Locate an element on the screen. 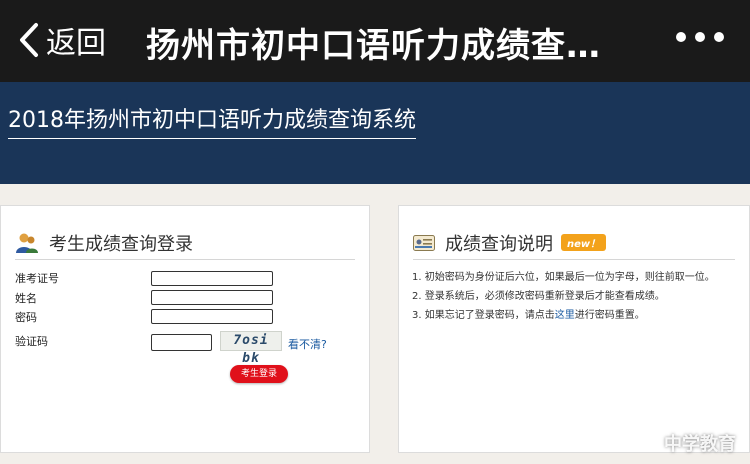  captcha-image: 7osi bk is located at coordinates (251, 348).